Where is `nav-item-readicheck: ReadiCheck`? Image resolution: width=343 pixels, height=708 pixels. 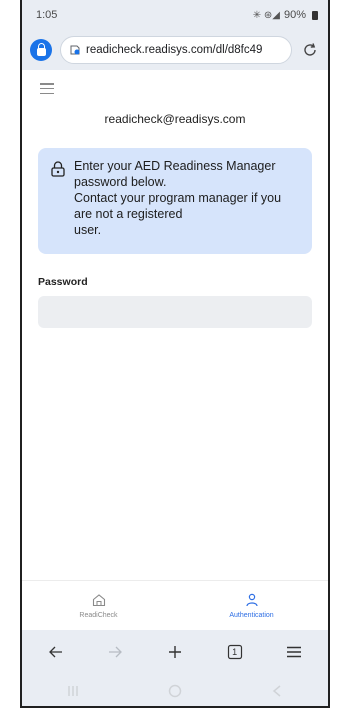 nav-item-readicheck: ReadiCheck is located at coordinates (98, 605).